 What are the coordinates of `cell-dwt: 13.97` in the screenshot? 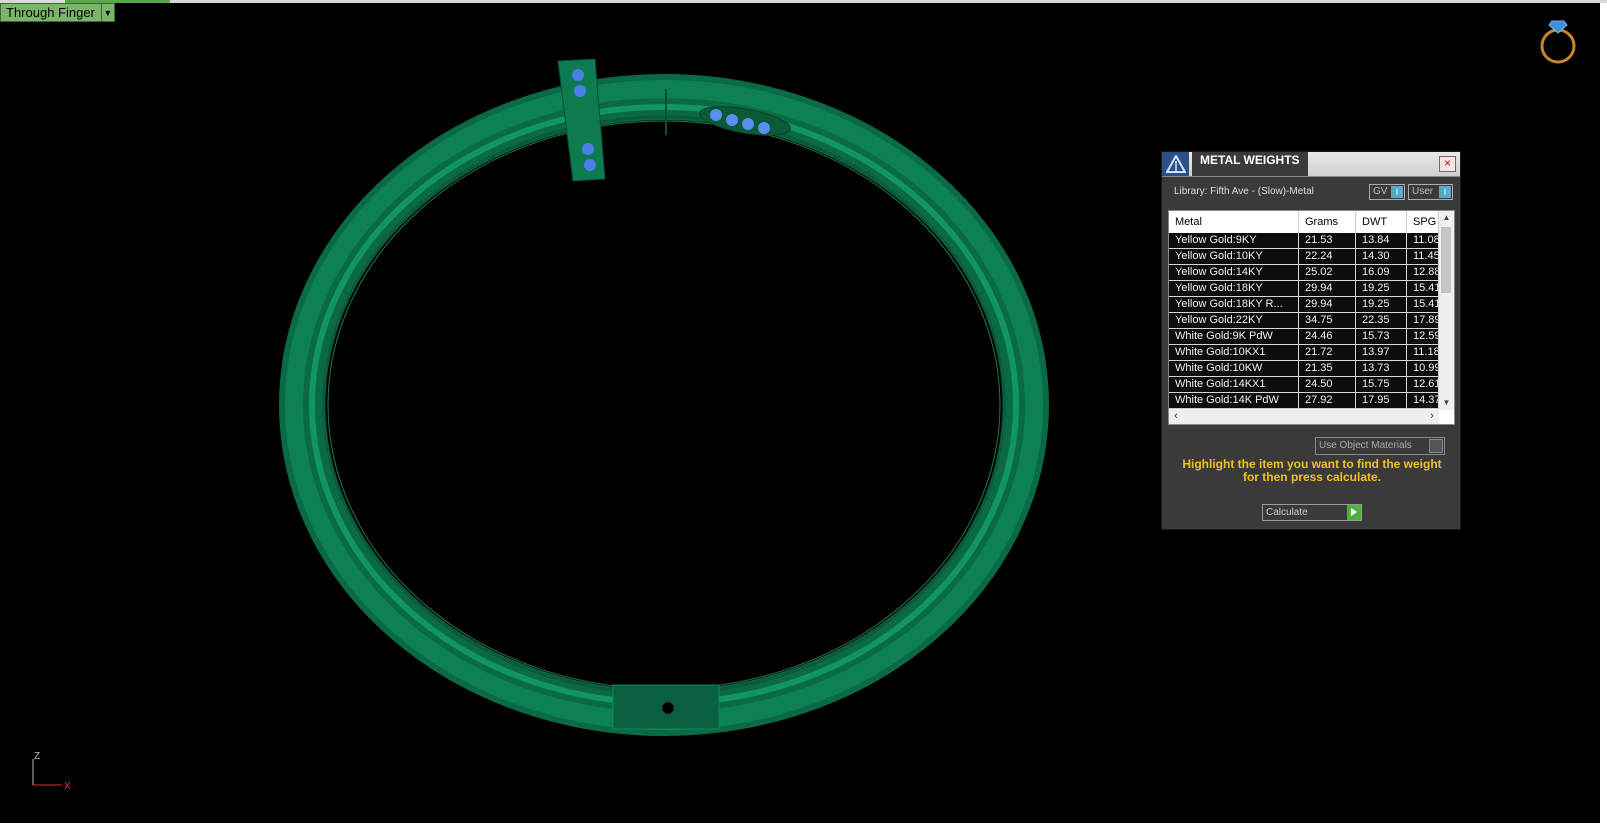 It's located at (1381, 352).